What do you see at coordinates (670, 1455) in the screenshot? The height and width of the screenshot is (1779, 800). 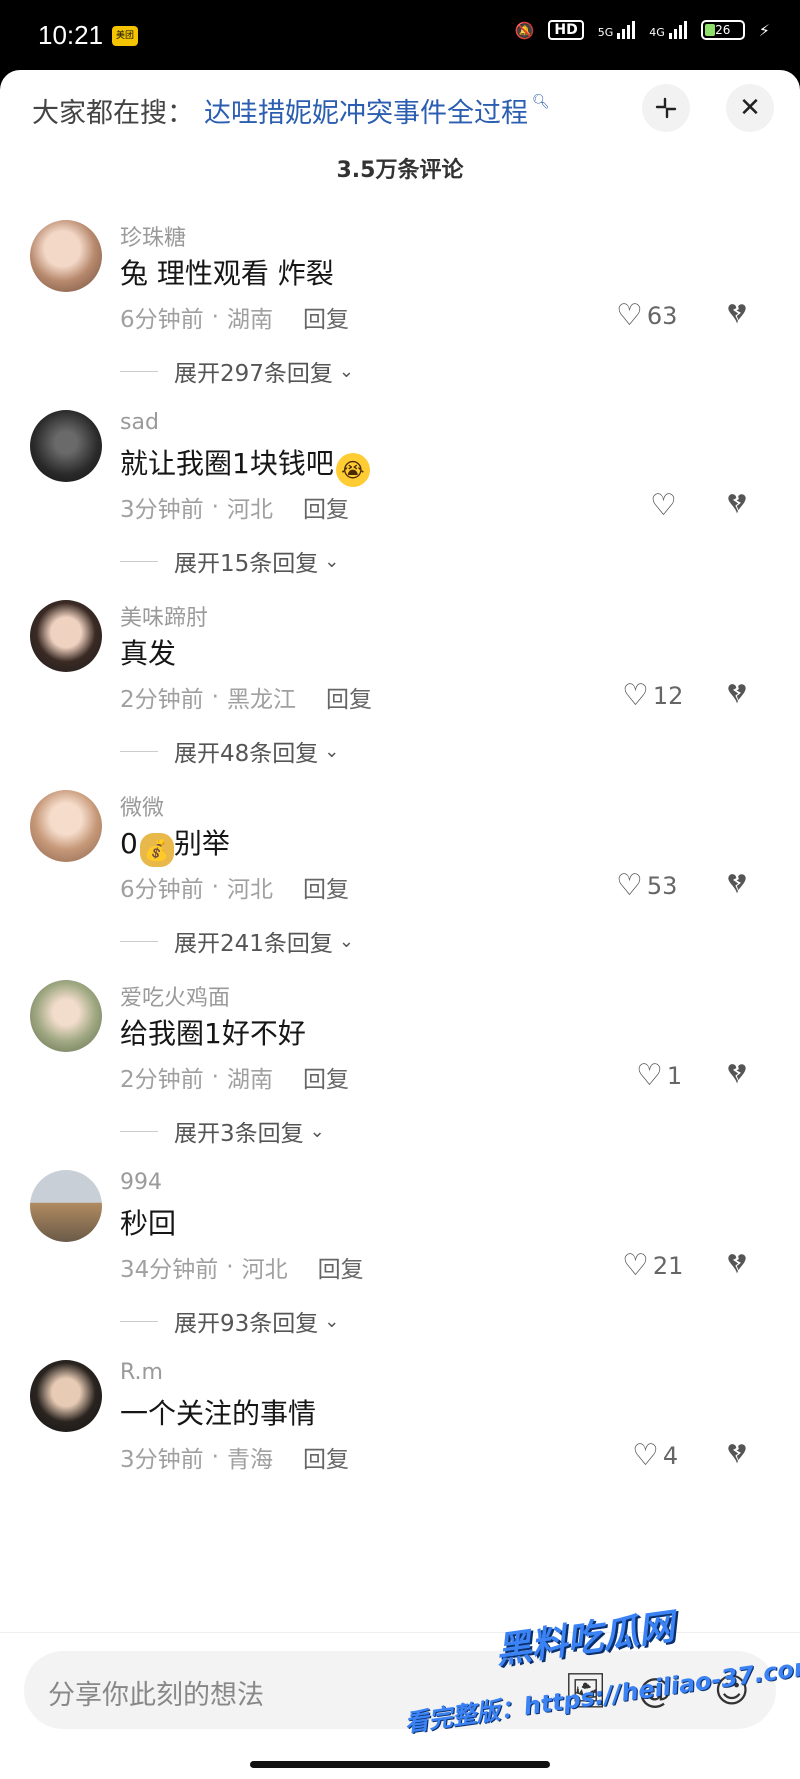 I see `like-count: 4` at bounding box center [670, 1455].